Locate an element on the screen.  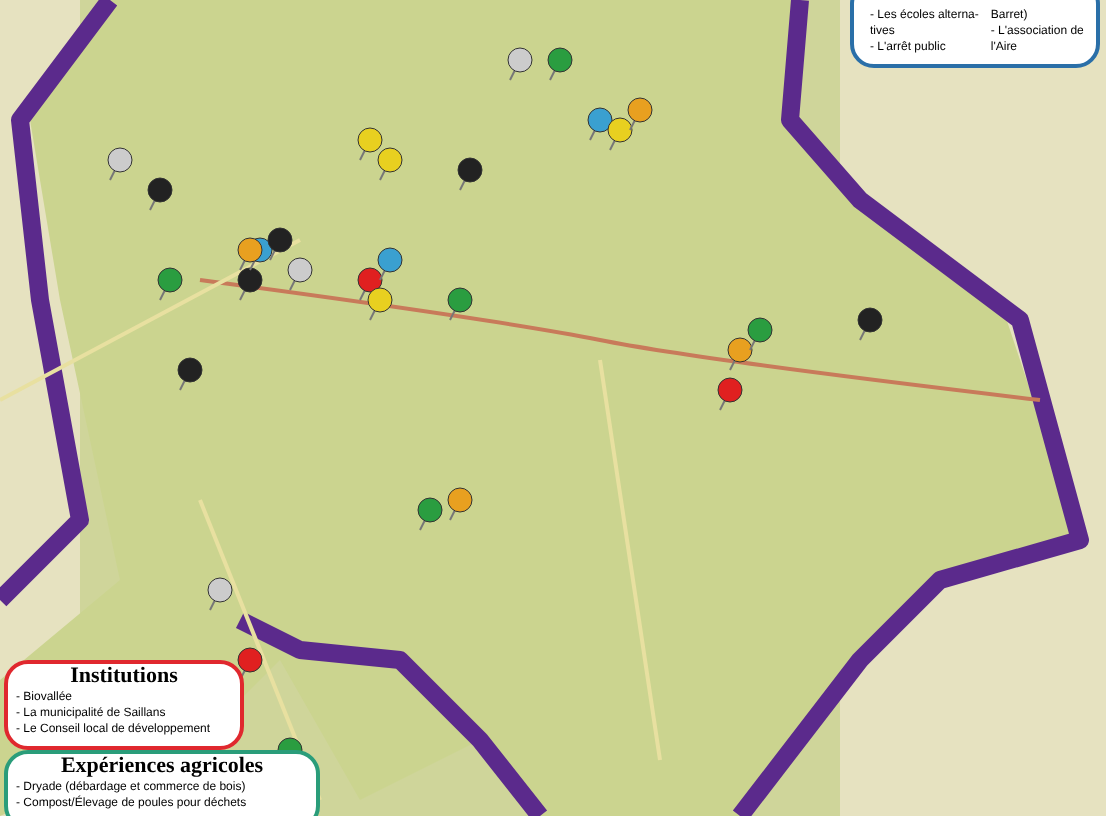
legend-title: Expériences agricoles is located at coordinates (162, 767).